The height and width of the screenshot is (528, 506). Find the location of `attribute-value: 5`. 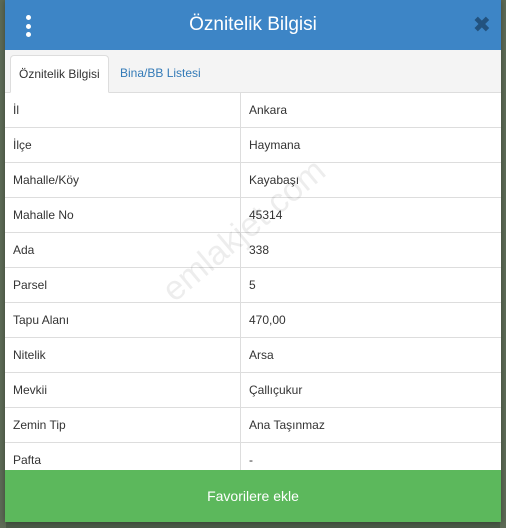

attribute-value: 5 is located at coordinates (252, 285).